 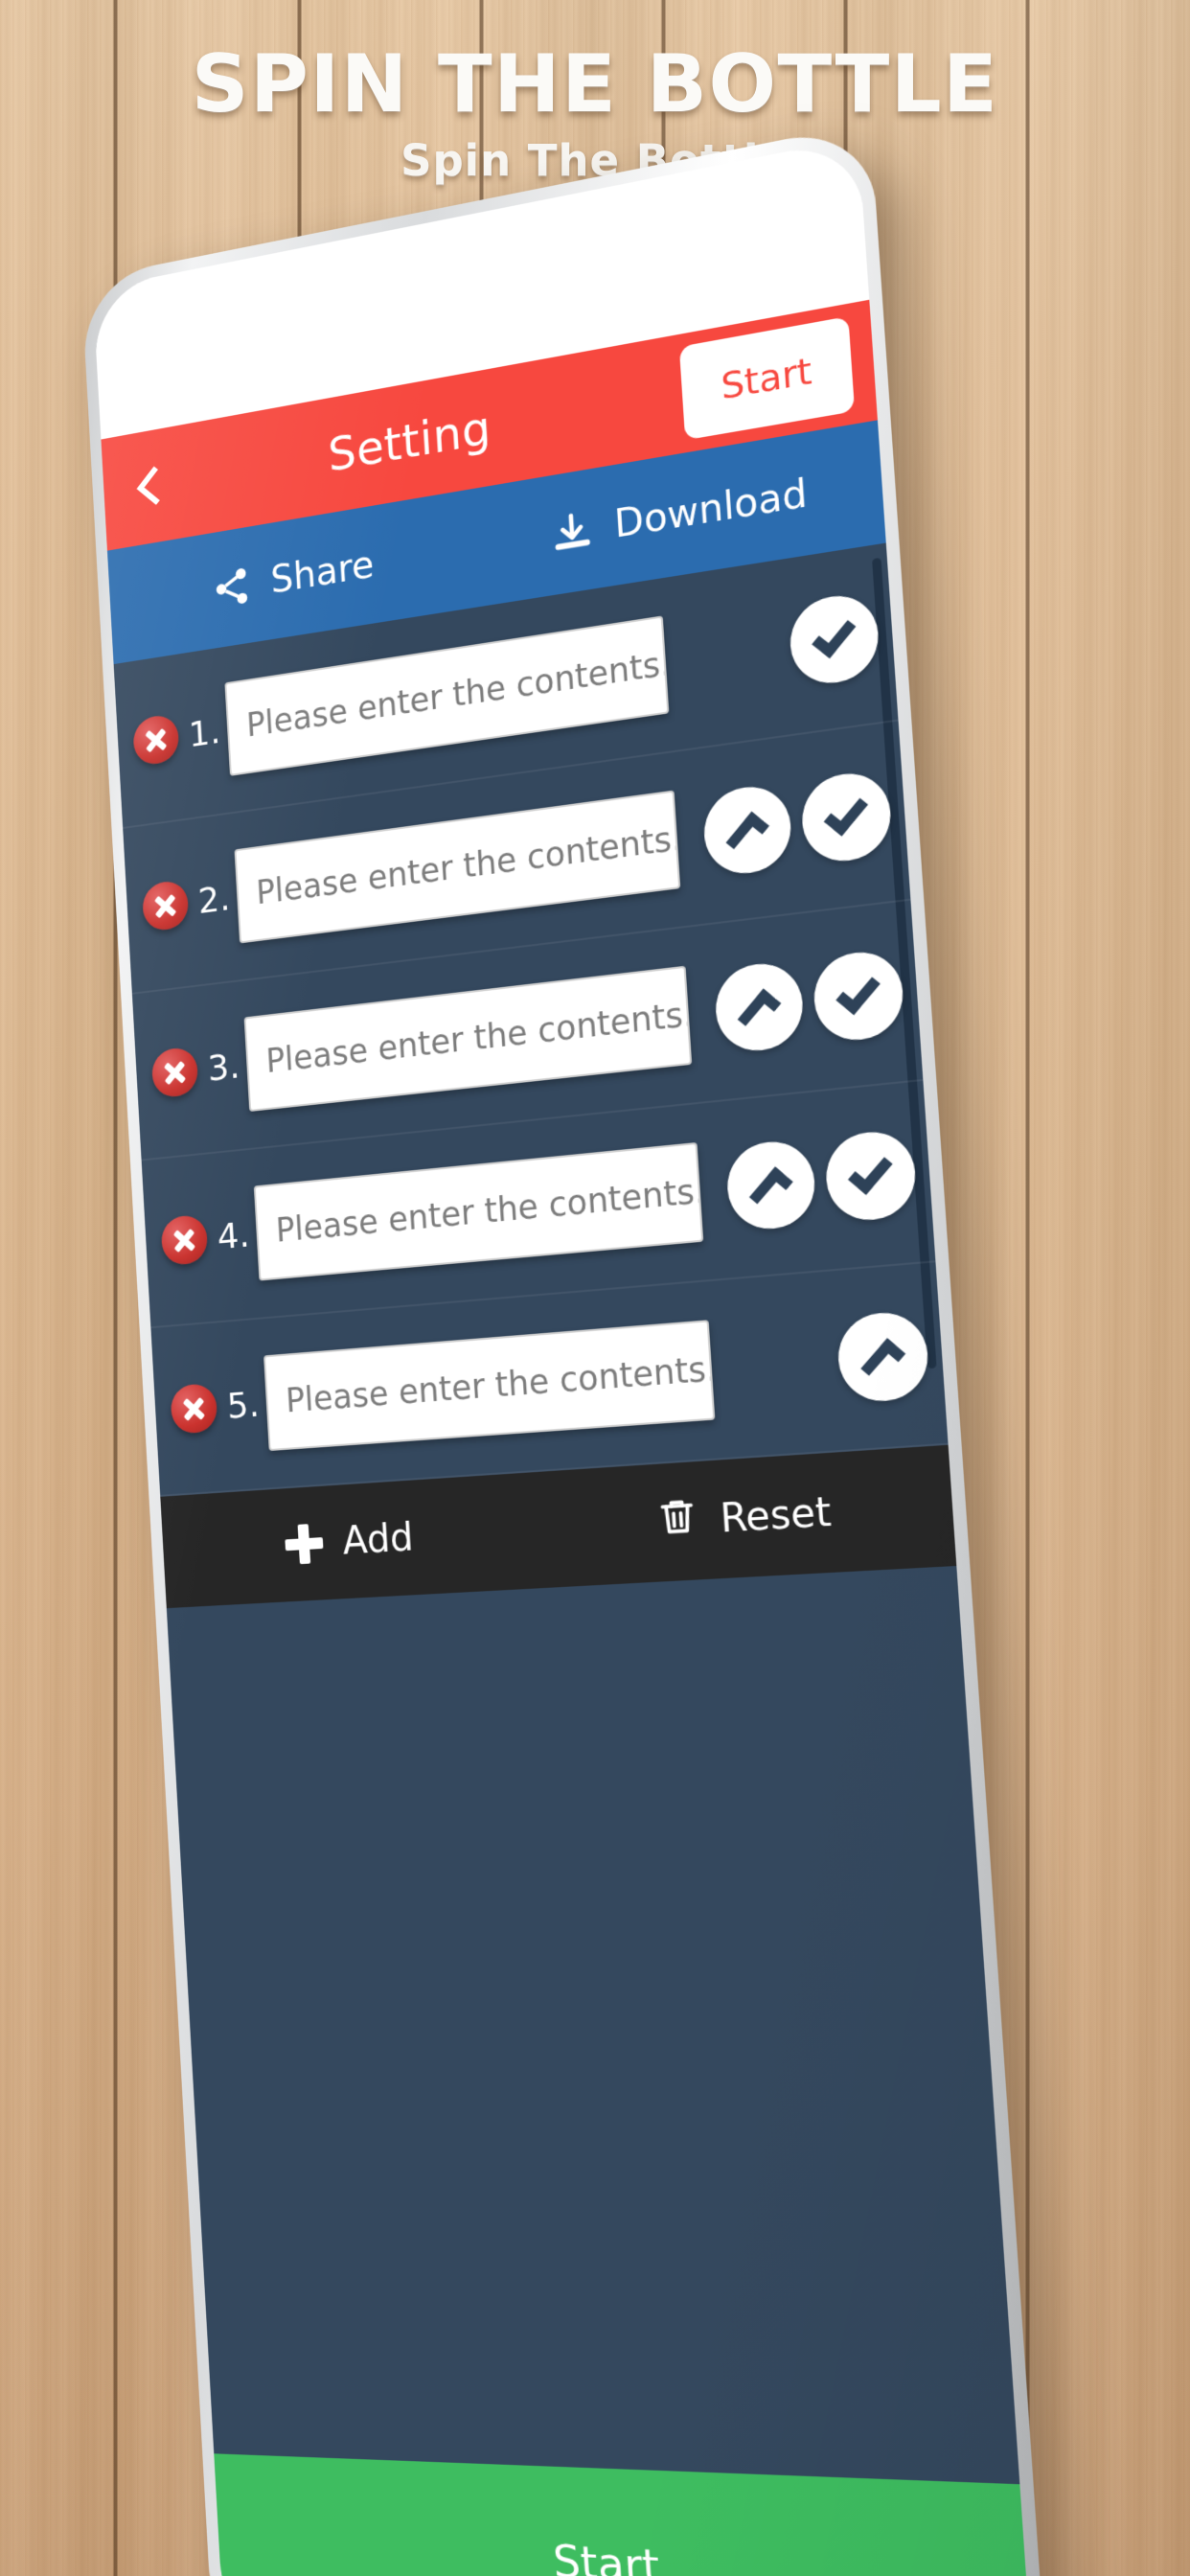 What do you see at coordinates (572, 532) in the screenshot?
I see `download-icon` at bounding box center [572, 532].